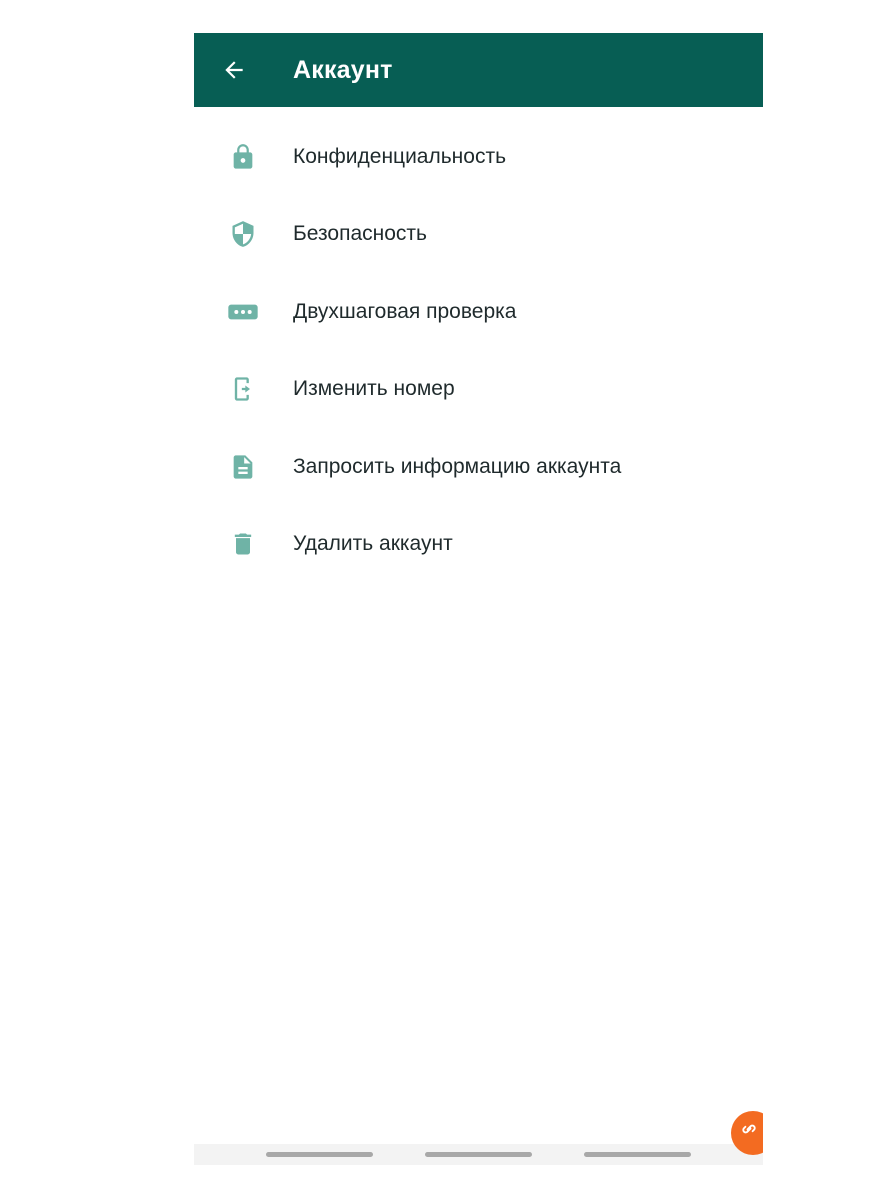  Describe the element at coordinates (343, 70) in the screenshot. I see `page-title: Аккаунт` at that location.